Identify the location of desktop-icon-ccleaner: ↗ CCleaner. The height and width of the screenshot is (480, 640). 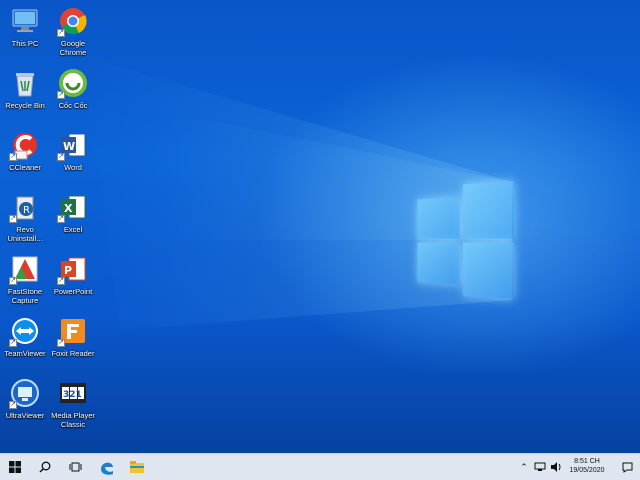
(25, 150).